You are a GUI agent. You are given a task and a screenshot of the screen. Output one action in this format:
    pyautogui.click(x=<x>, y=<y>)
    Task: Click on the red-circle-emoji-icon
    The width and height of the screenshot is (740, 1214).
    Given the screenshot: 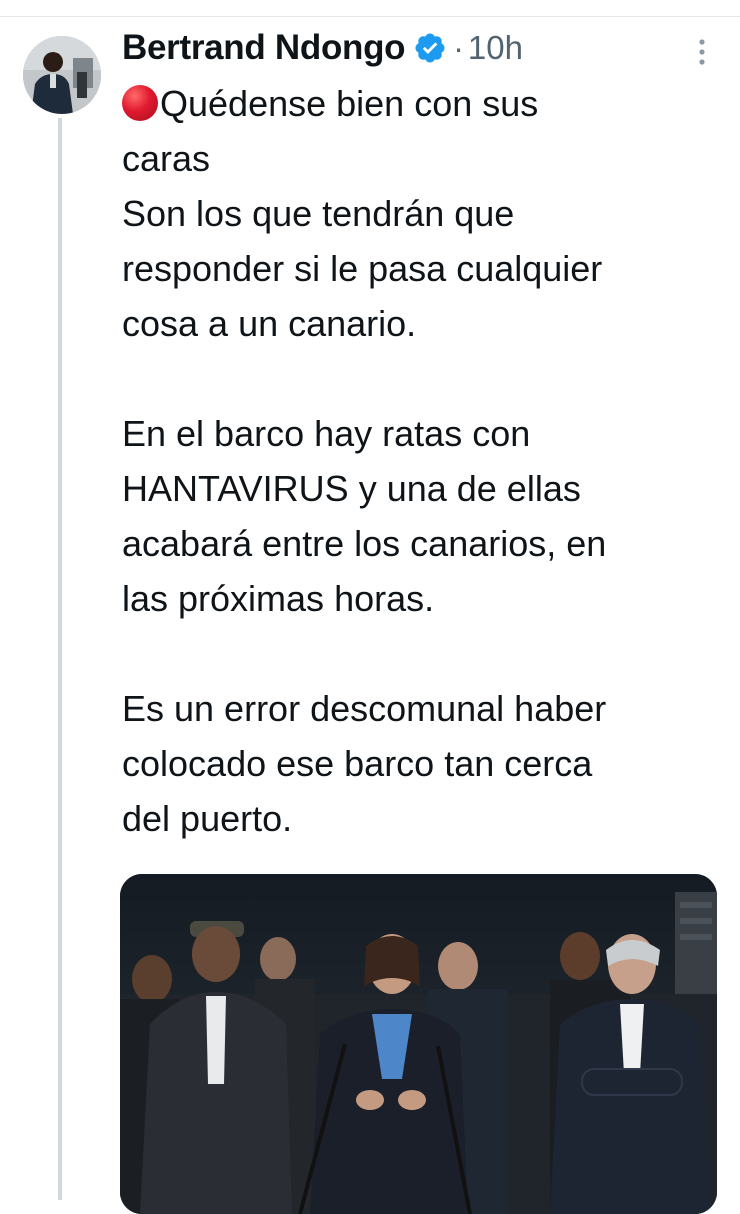 What is the action you would take?
    pyautogui.click(x=140, y=103)
    